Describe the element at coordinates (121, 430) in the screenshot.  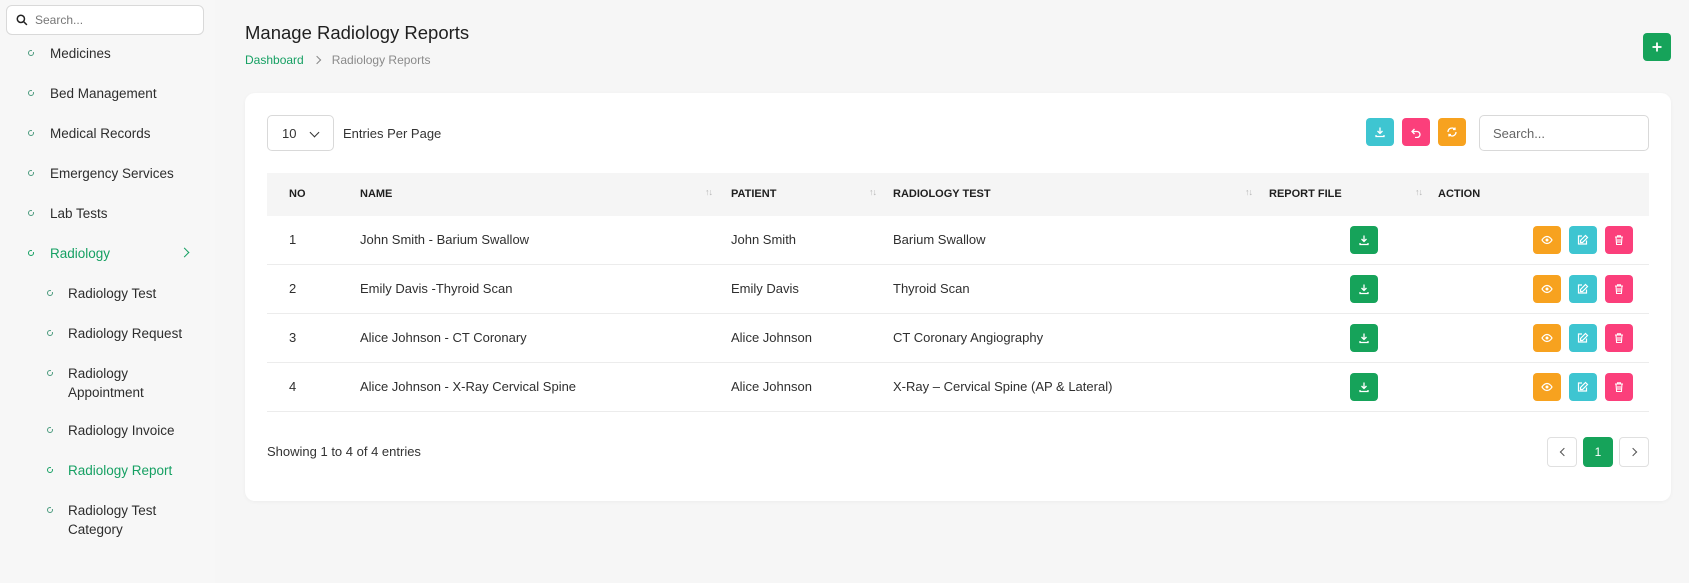
I see `sidebar-item-label: Radiology Invoice` at that location.